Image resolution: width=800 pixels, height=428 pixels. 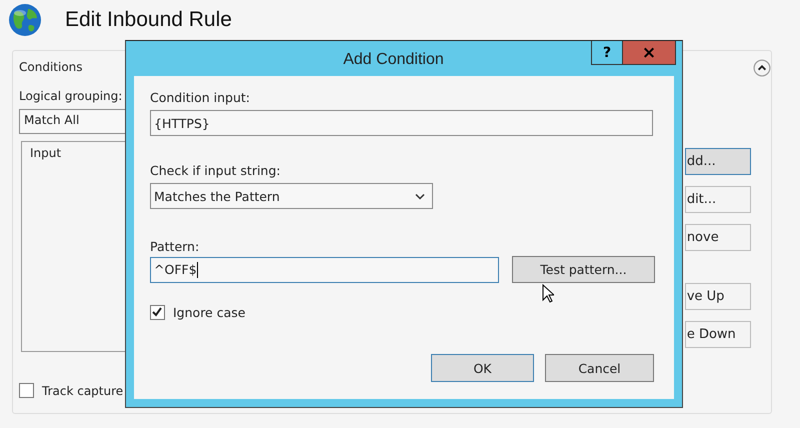 I want to click on help-button: ?, so click(x=607, y=53).